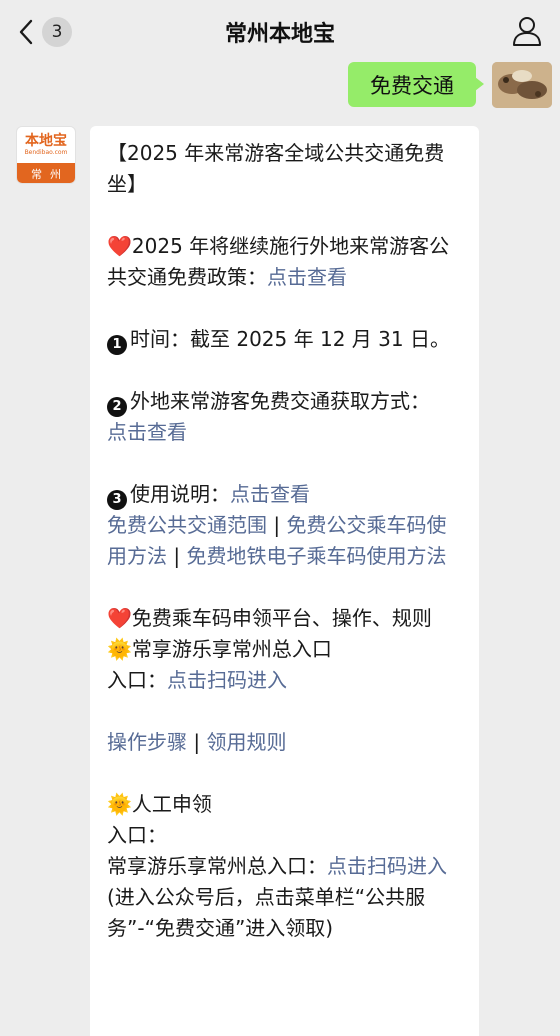 The width and height of the screenshot is (560, 1036). What do you see at coordinates (276, 168) in the screenshot?
I see `article-title: 【2025 年来常游客全域公共交通免费坐】` at bounding box center [276, 168].